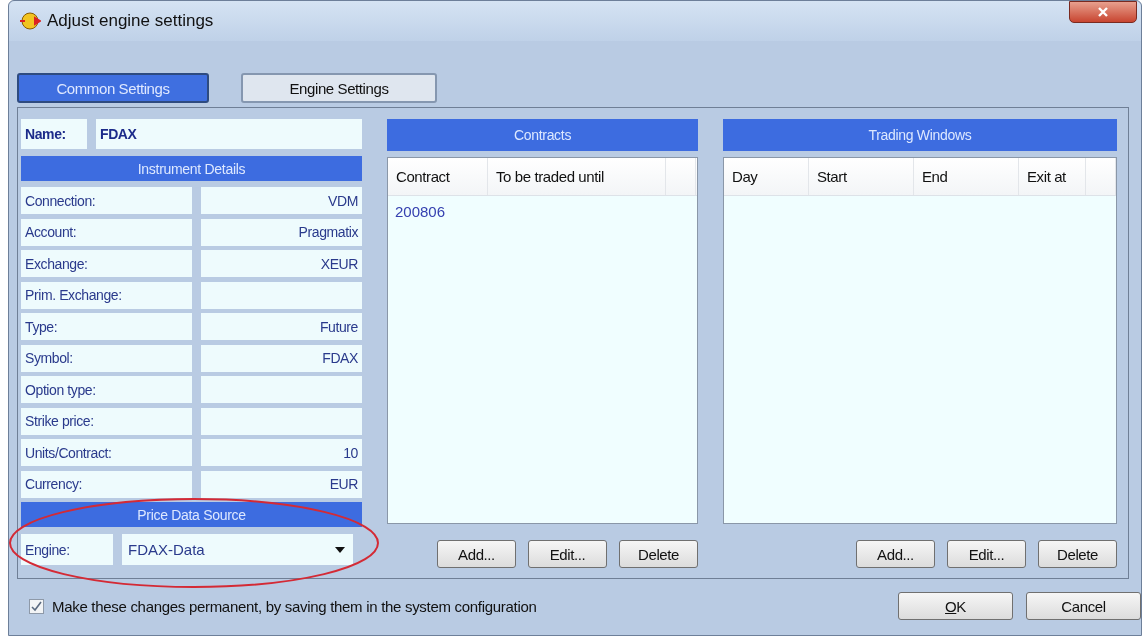  Describe the element at coordinates (113, 88) in the screenshot. I see `tab: Common Settings` at that location.